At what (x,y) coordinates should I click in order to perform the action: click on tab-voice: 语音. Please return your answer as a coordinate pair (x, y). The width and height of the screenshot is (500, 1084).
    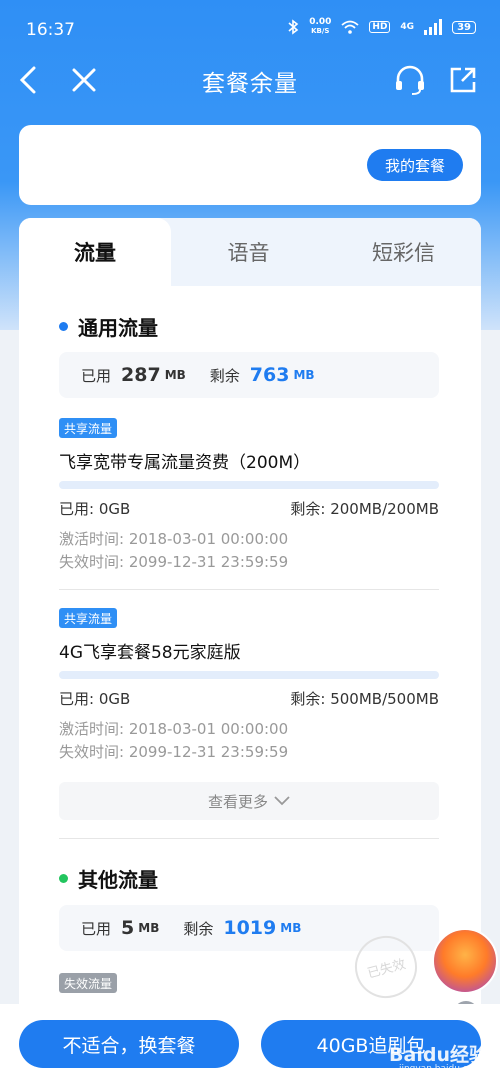
    Looking at the image, I should click on (248, 252).